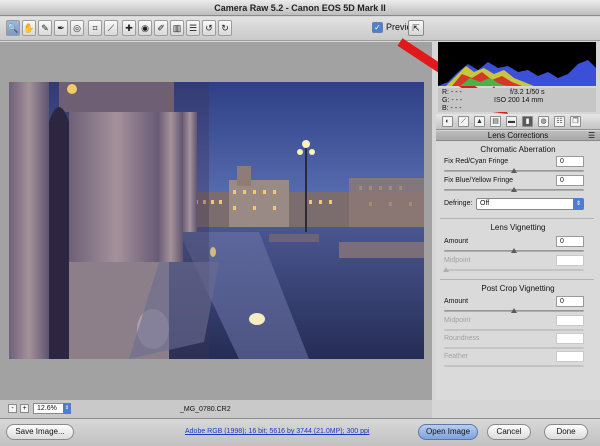 The width and height of the screenshot is (600, 446). Describe the element at coordinates (514, 189) in the screenshot. I see `fix-blue-yellow-thumb` at that location.